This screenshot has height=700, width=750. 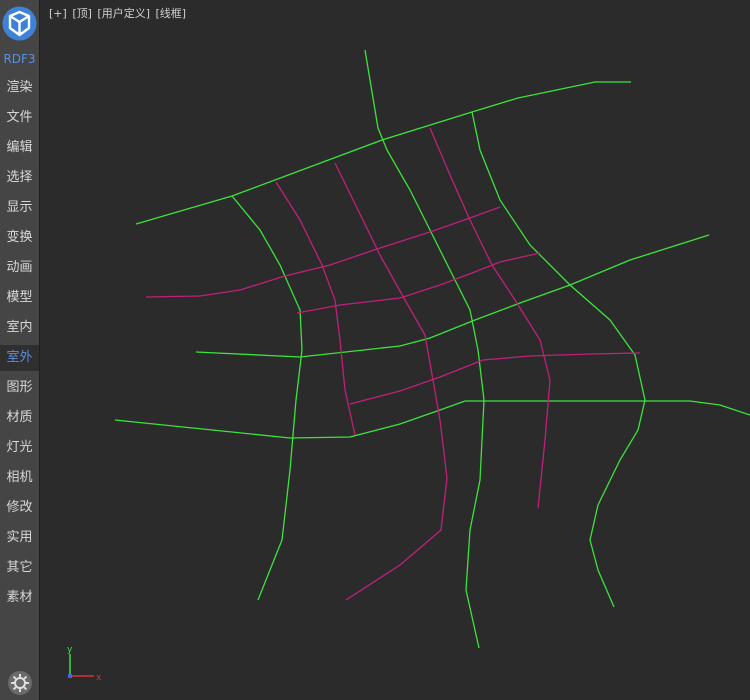 I want to click on menu-file: 文件, so click(x=19, y=118).